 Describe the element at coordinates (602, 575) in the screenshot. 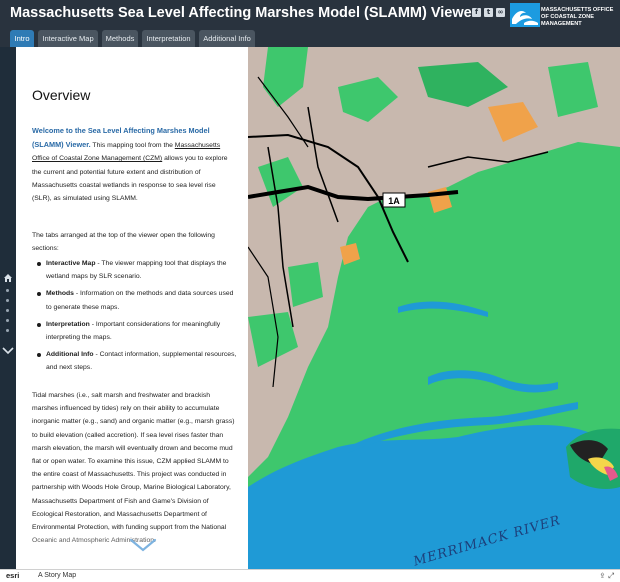

I see `share-icon: ⇪` at that location.